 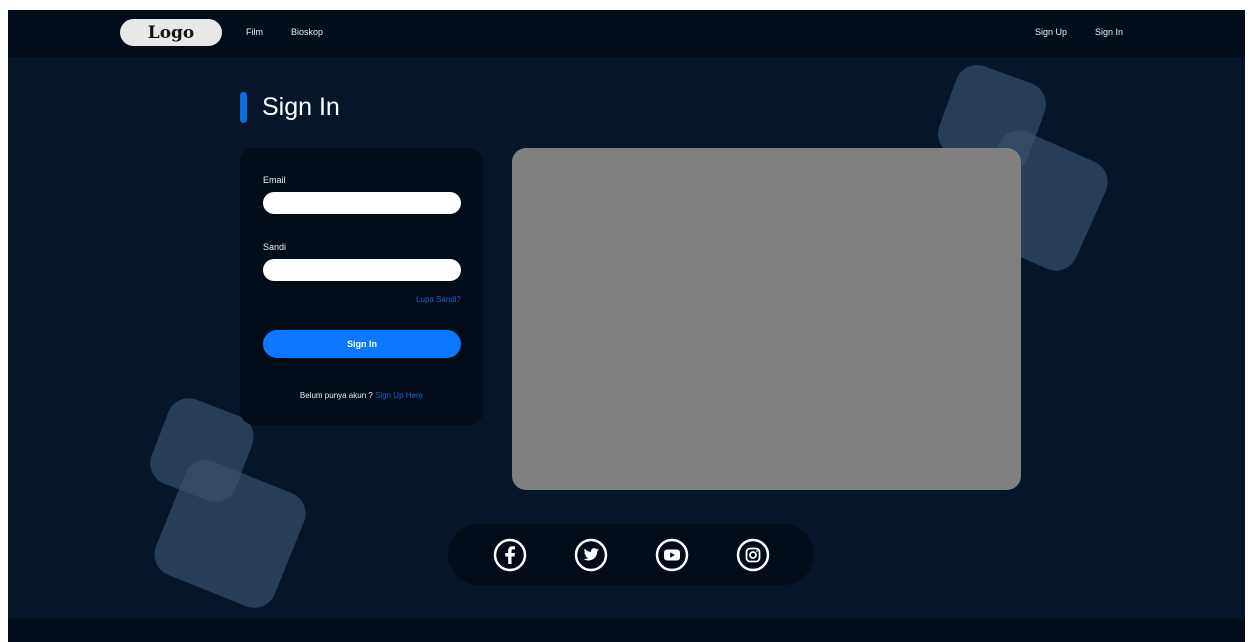 What do you see at coordinates (362, 270) in the screenshot?
I see `password-field` at bounding box center [362, 270].